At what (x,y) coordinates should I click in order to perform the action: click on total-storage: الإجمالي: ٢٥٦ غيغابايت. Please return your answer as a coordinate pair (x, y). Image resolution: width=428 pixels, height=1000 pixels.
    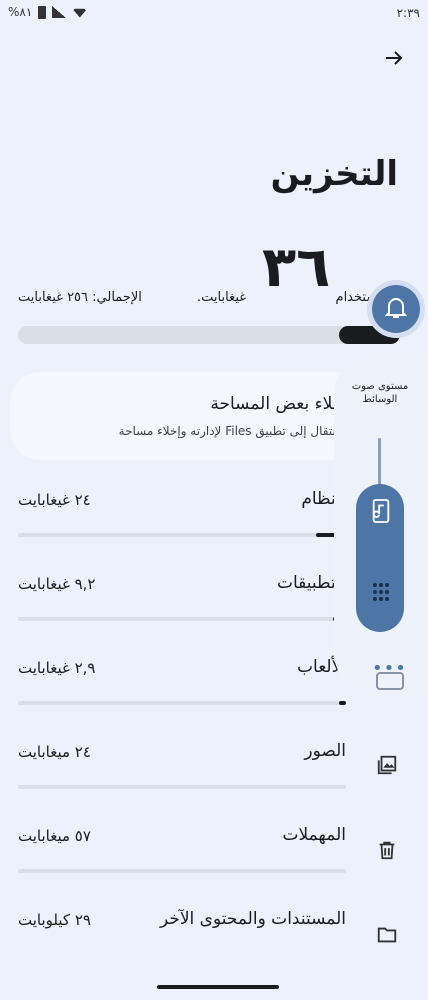
    Looking at the image, I should click on (80, 297).